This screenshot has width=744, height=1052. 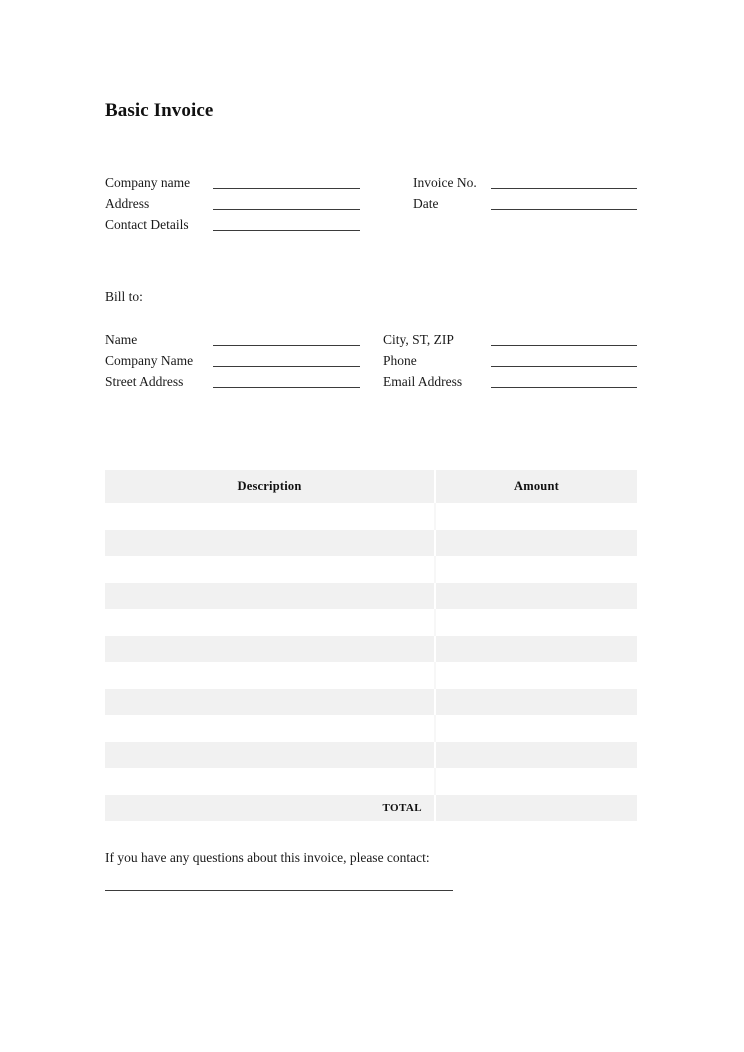 What do you see at coordinates (423, 381) in the screenshot?
I see `field-label: Email Address` at bounding box center [423, 381].